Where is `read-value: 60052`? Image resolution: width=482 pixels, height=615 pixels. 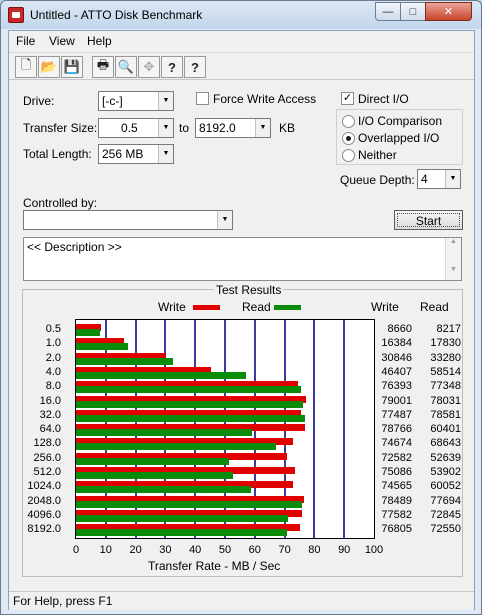
read-value: 60052 is located at coordinates (445, 486).